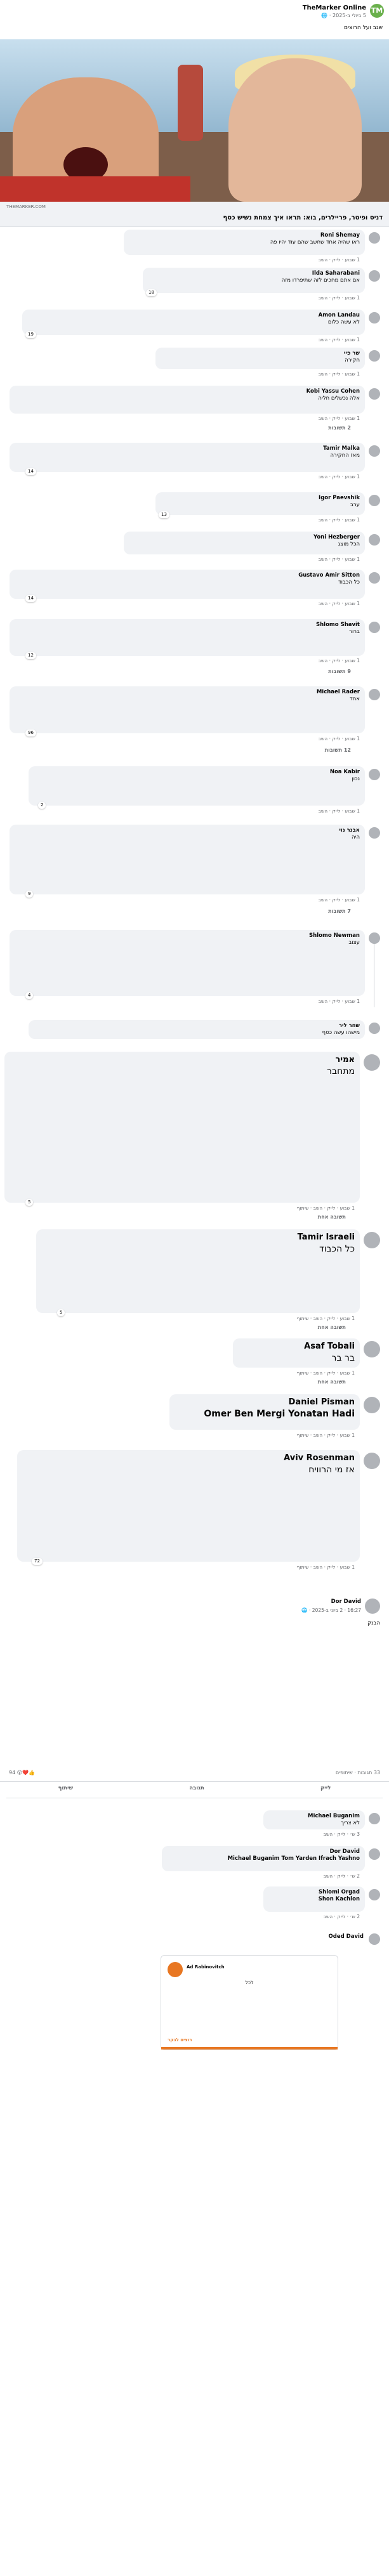  I want to click on view-replies: 7 תשובות, so click(339, 912).